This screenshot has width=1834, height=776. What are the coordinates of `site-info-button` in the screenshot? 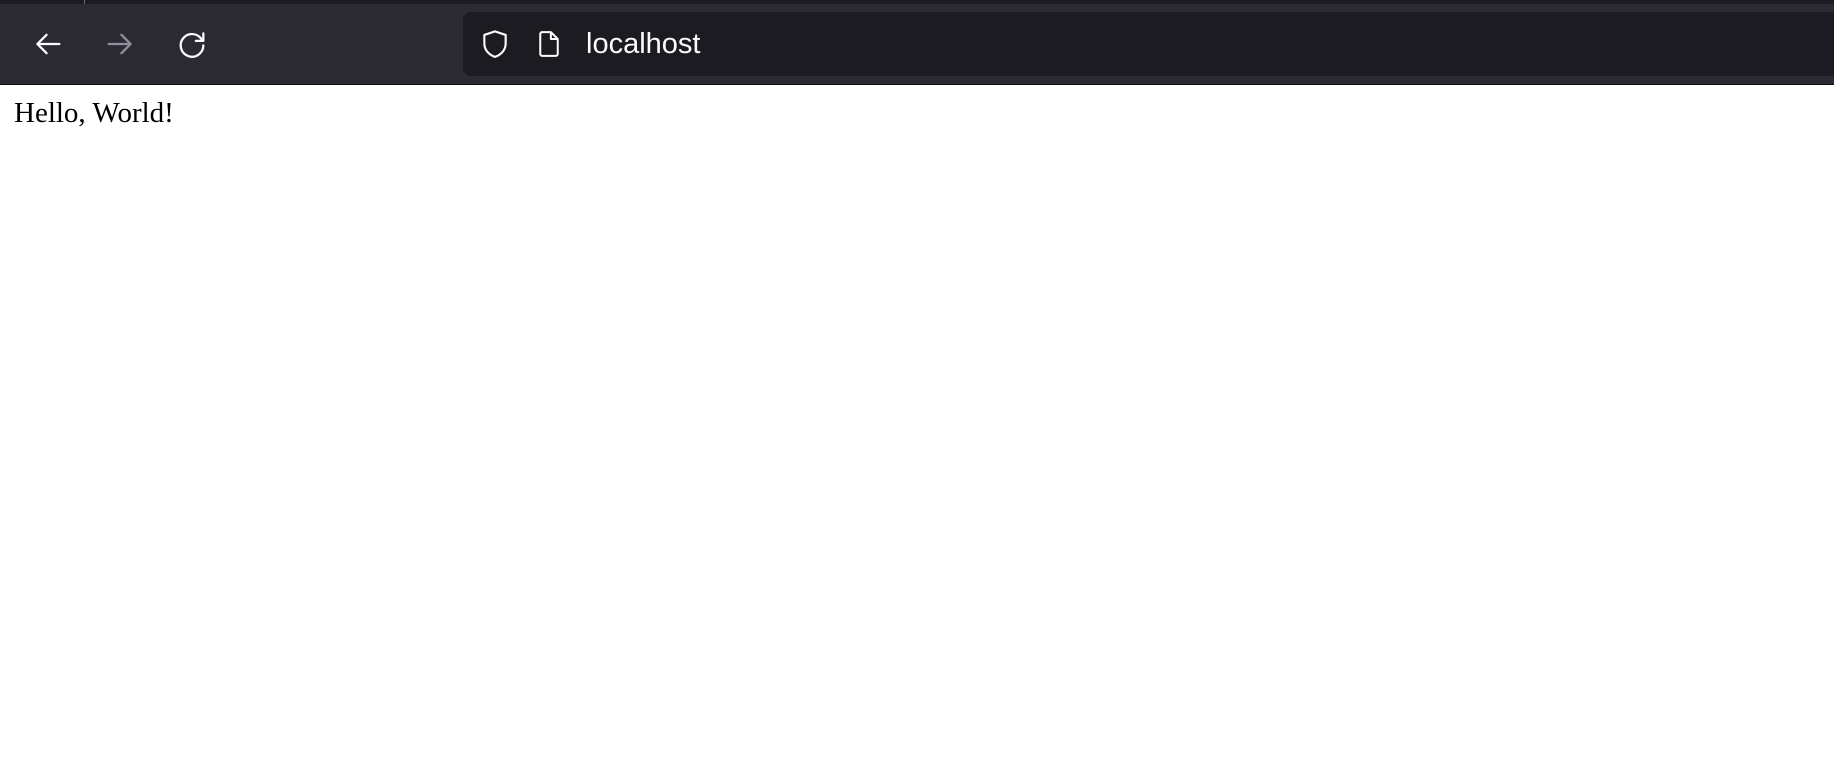 It's located at (549, 44).